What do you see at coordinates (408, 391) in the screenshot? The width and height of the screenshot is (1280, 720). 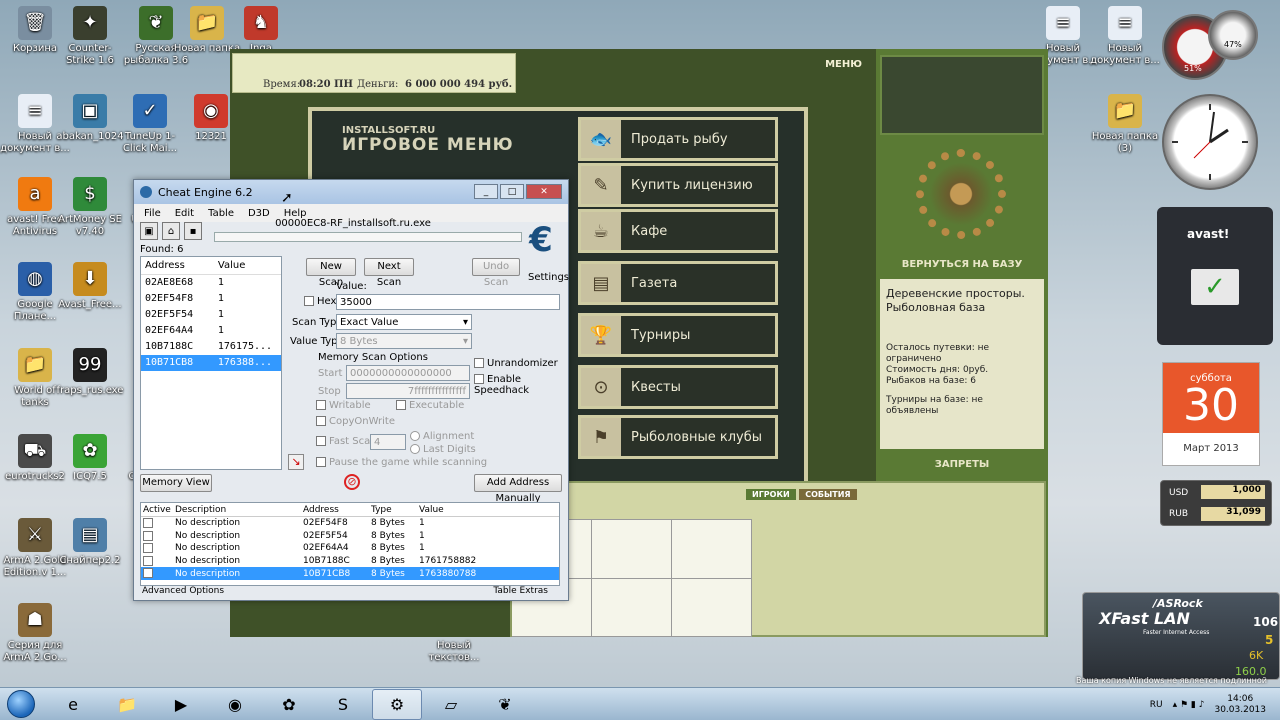 I see `stop-address-input: 7fffffffffffffff` at bounding box center [408, 391].